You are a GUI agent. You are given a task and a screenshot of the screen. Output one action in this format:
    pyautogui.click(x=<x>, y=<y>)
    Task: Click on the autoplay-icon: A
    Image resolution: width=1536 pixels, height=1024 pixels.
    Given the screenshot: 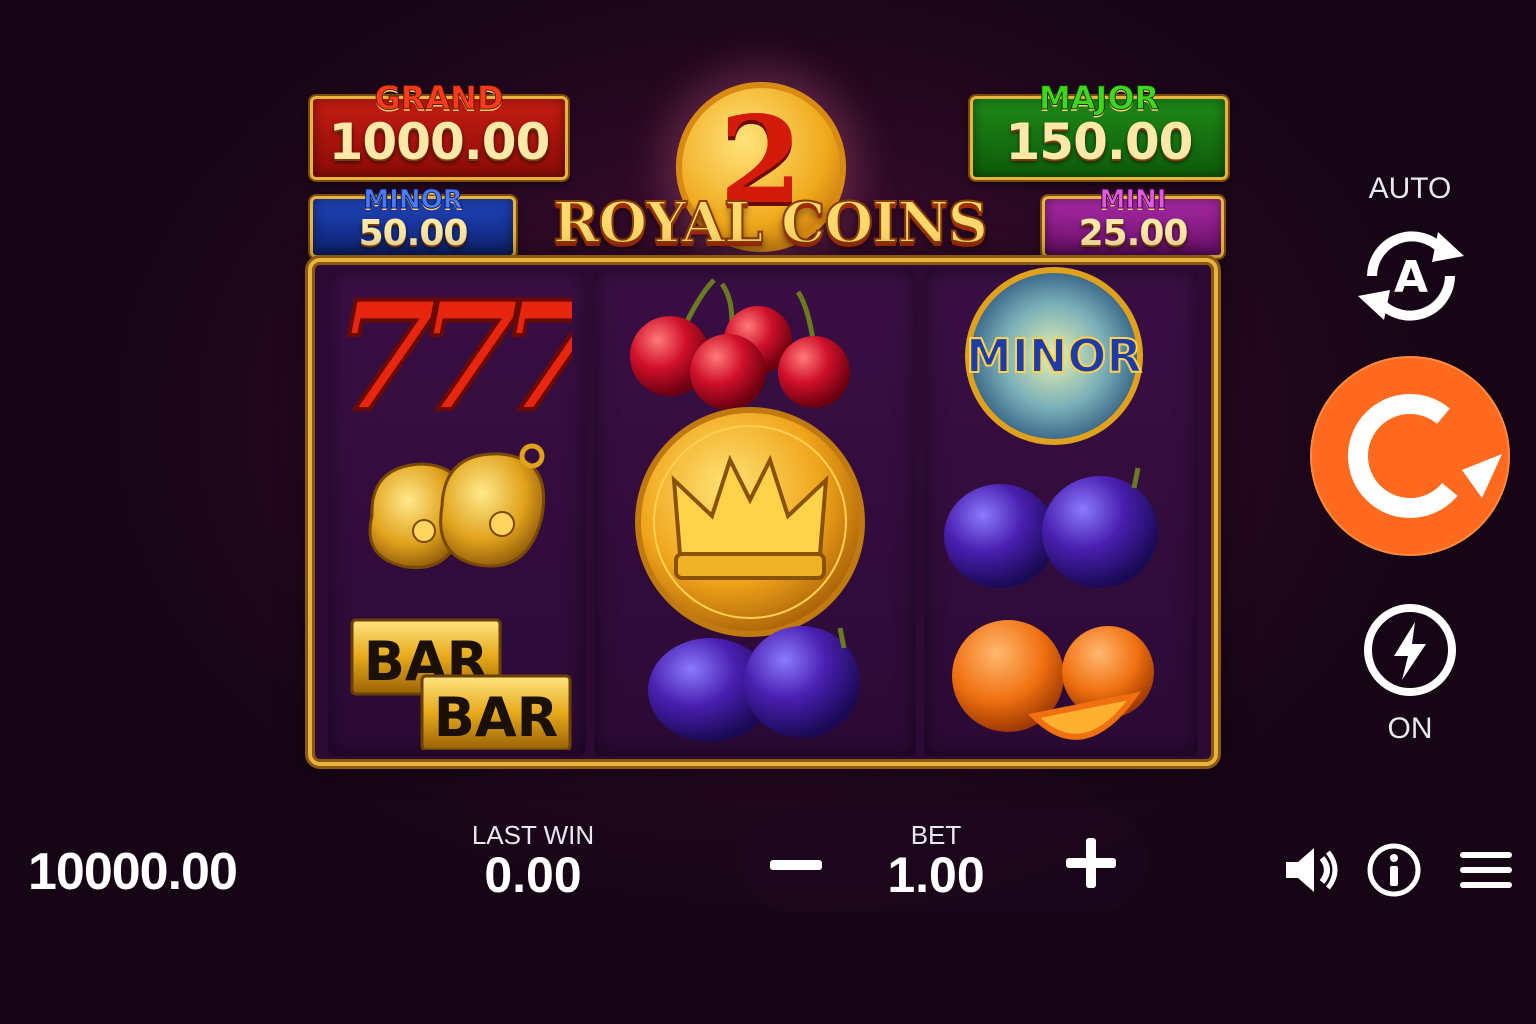 What is the action you would take?
    pyautogui.click(x=1411, y=276)
    